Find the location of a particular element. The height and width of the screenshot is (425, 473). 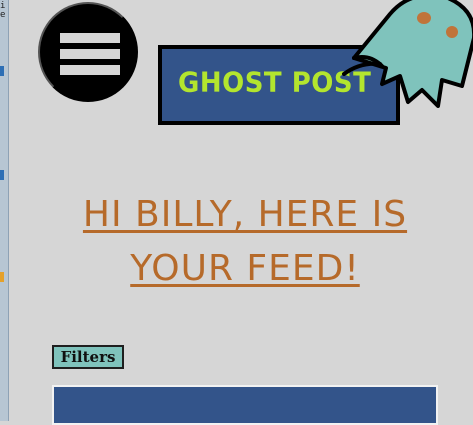

greeting-line-2: YOUR FEED! is located at coordinates (245, 268).